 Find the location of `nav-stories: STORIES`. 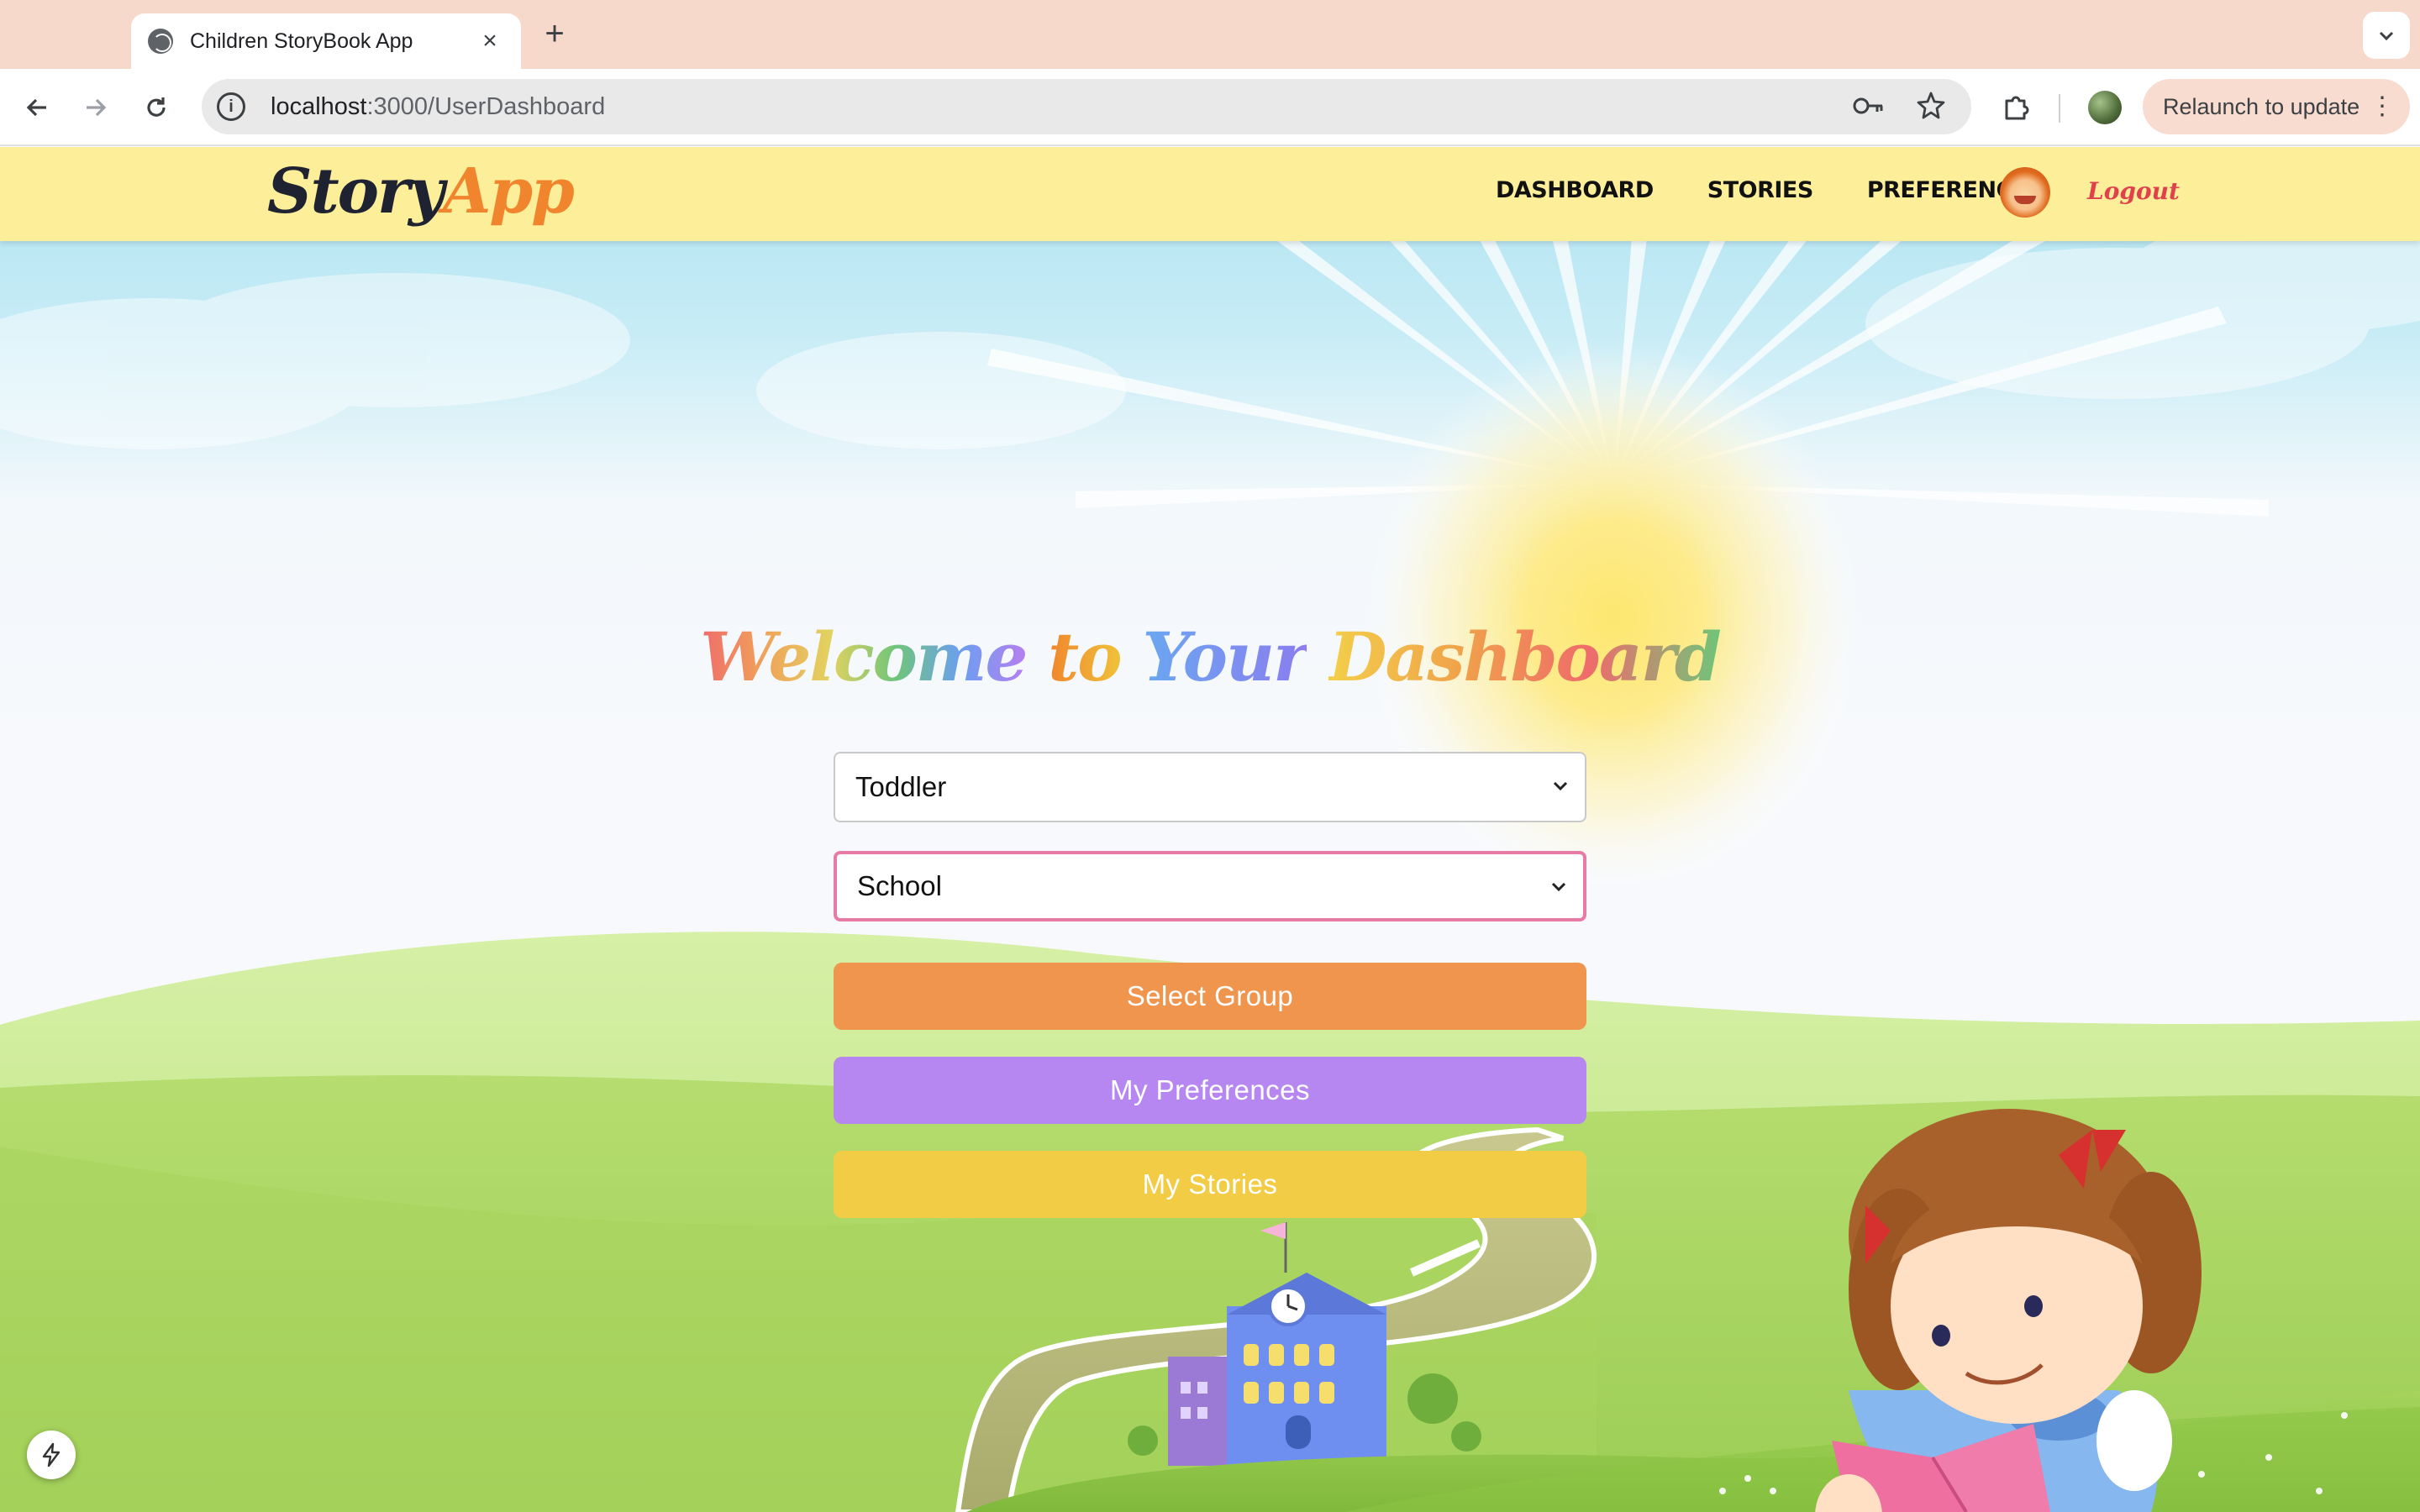

nav-stories: STORIES is located at coordinates (1760, 190).